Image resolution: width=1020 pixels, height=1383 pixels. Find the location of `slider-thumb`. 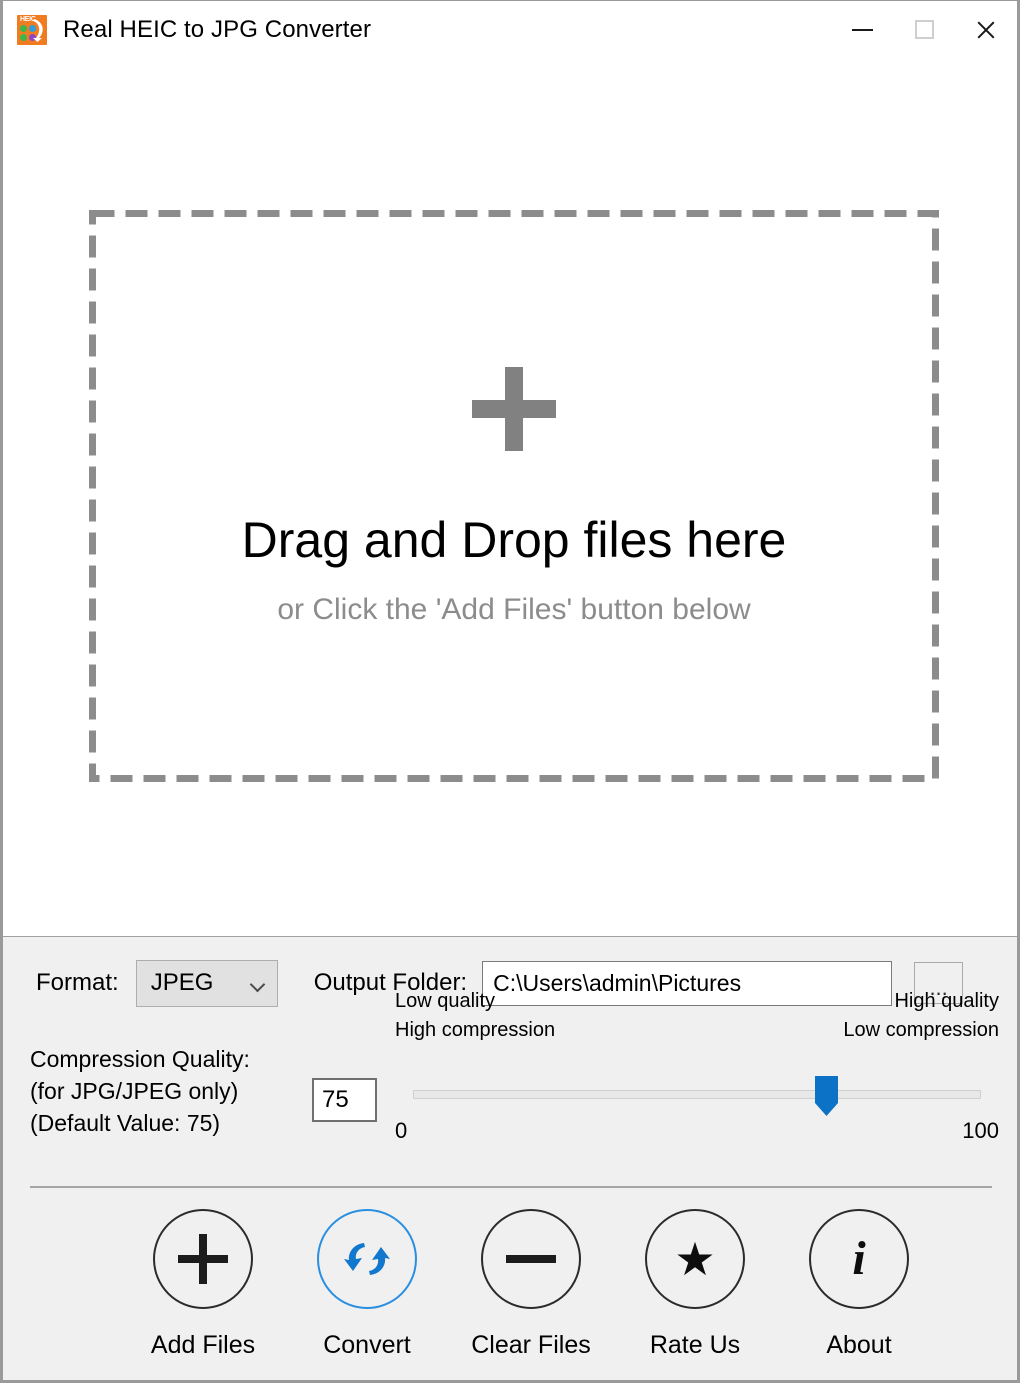

slider-thumb is located at coordinates (826, 1096).